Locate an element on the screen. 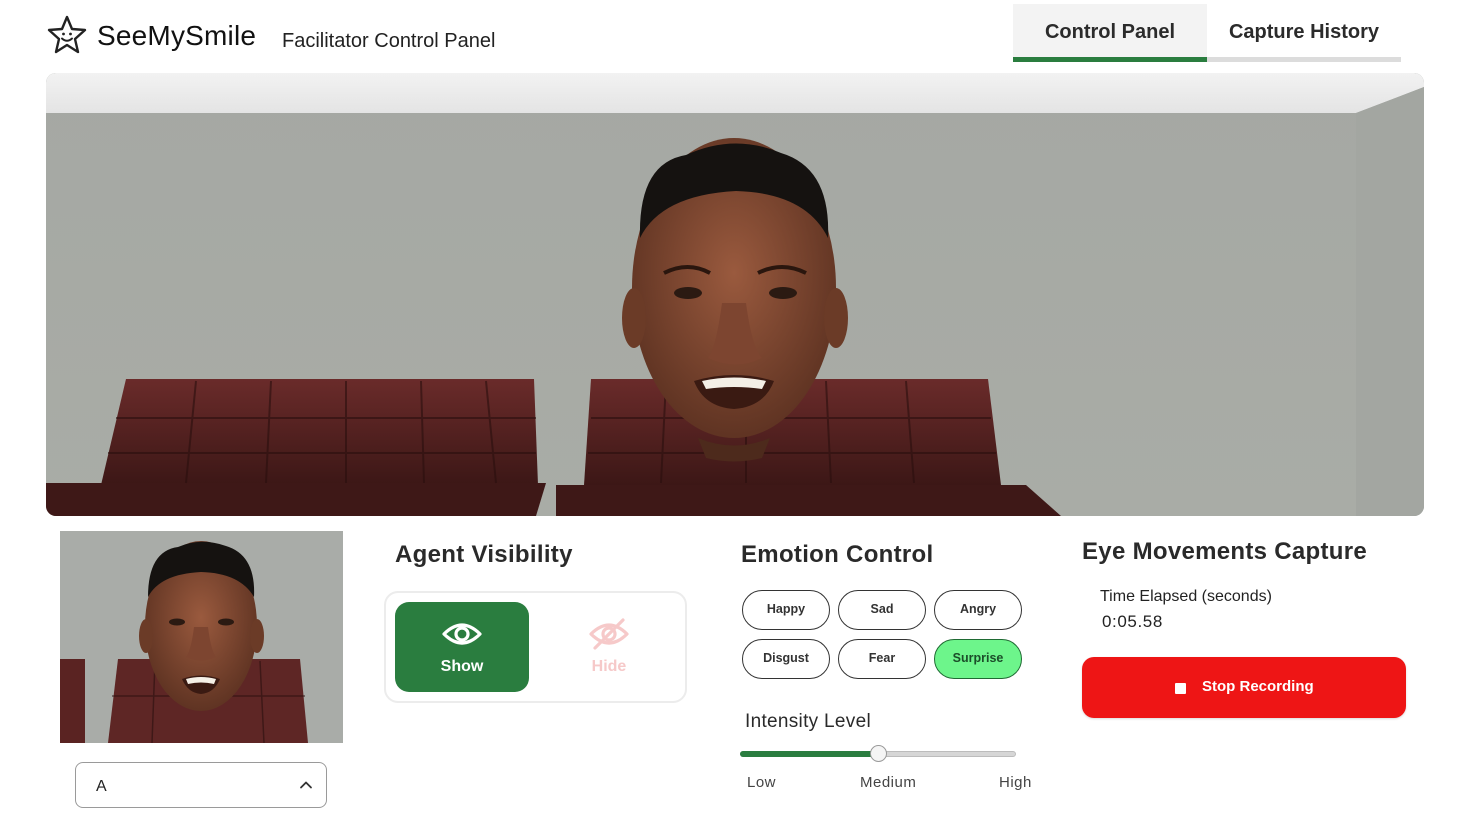 The width and height of the screenshot is (1470, 825). emotion-sad-button: Sad is located at coordinates (882, 610).